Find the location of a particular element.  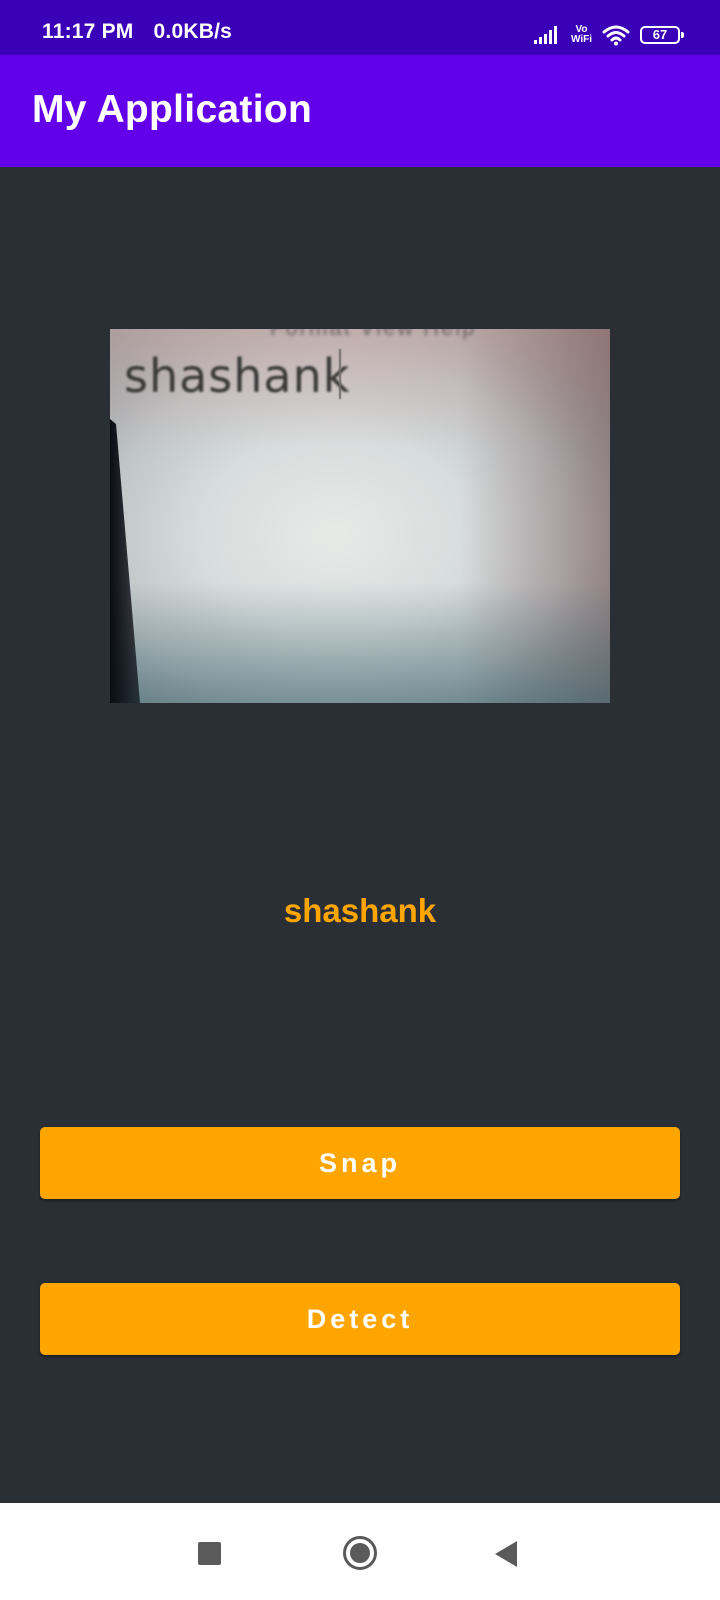

network-speed: 0.0KB/s is located at coordinates (192, 31).